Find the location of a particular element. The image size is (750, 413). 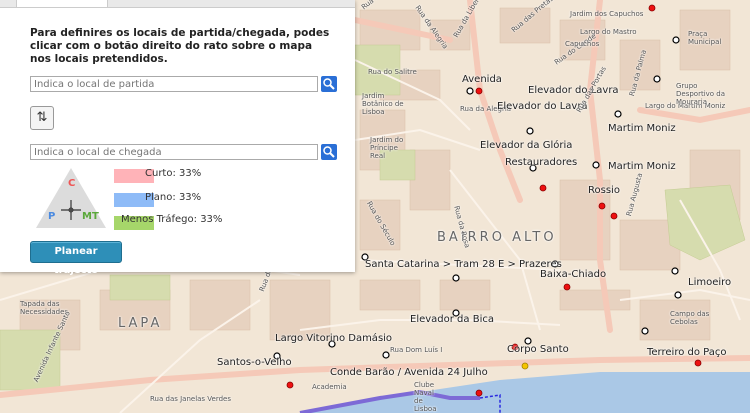

active-tab is located at coordinates (62, 4).